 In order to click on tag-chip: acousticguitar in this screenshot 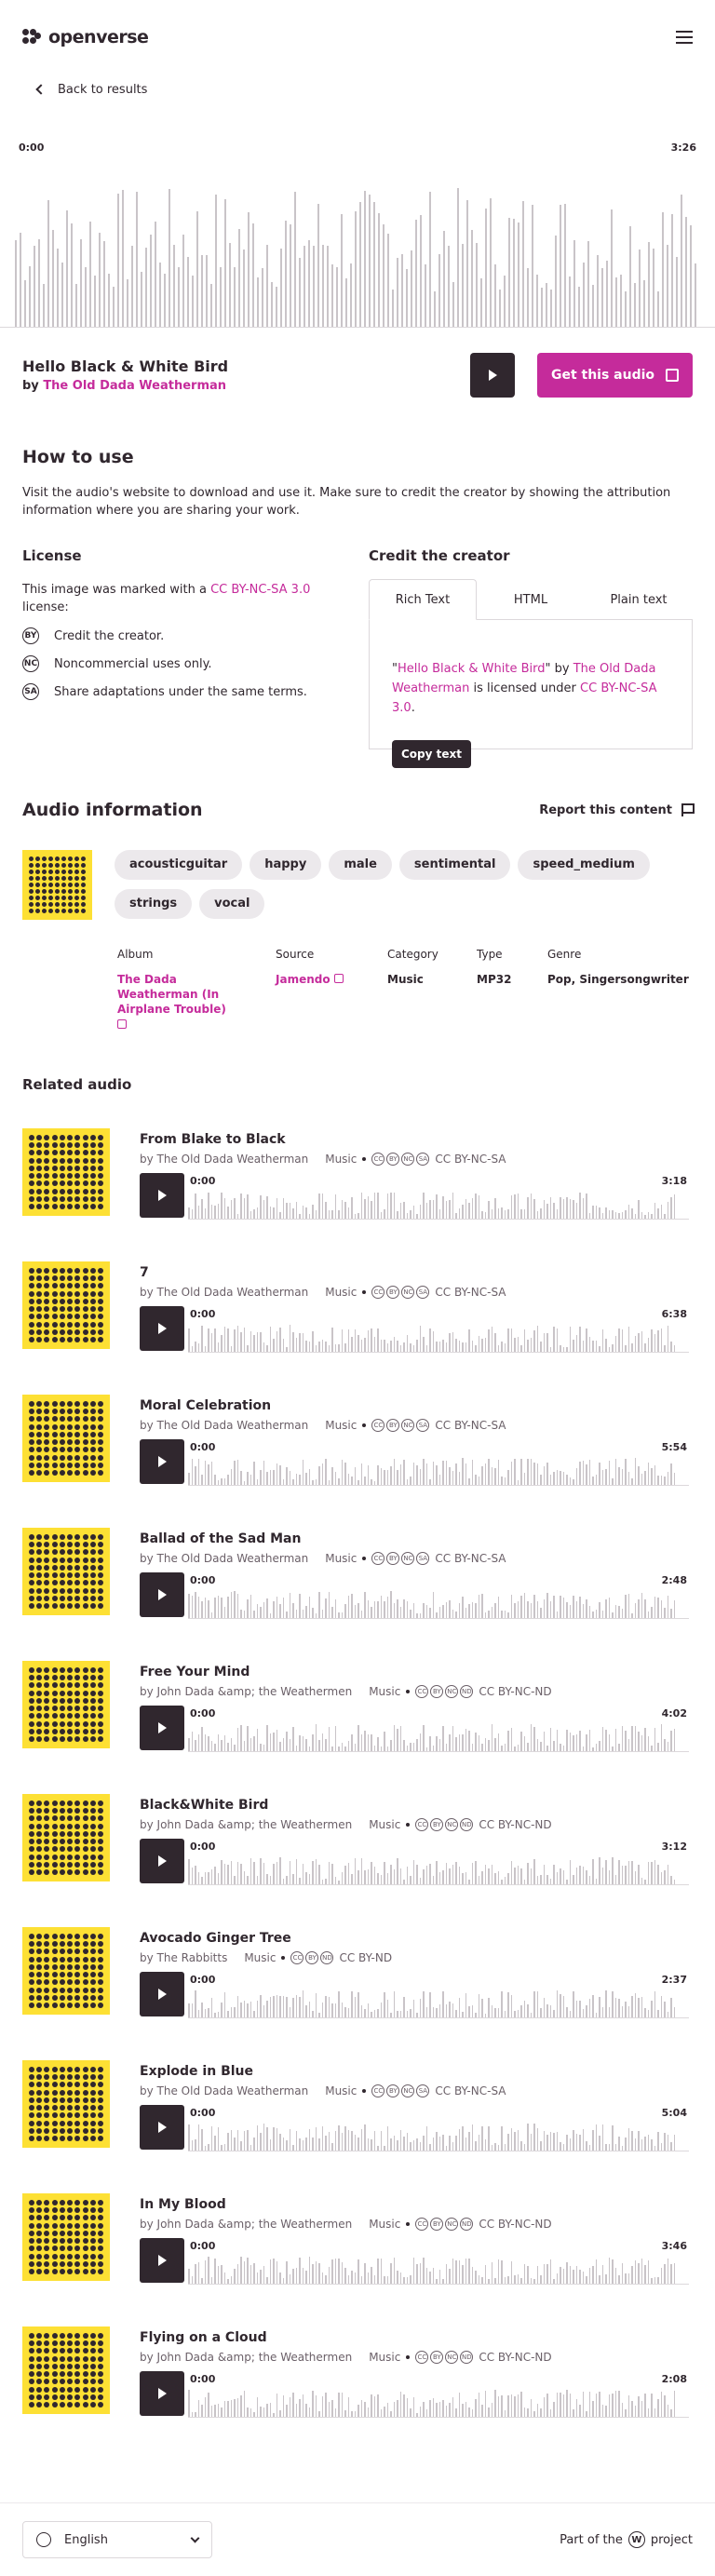, I will do `click(179, 865)`.